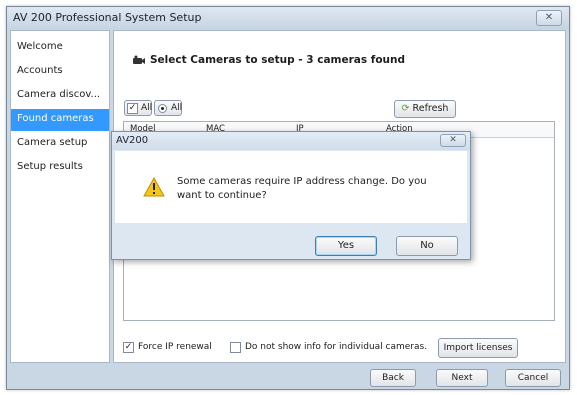  What do you see at coordinates (60, 72) in the screenshot?
I see `sidebar-item-accounts: Accounts` at bounding box center [60, 72].